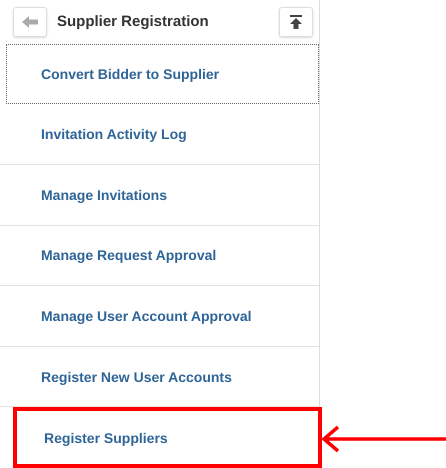  Describe the element at coordinates (159, 377) in the screenshot. I see `menu-item: Register New User Accounts` at that location.